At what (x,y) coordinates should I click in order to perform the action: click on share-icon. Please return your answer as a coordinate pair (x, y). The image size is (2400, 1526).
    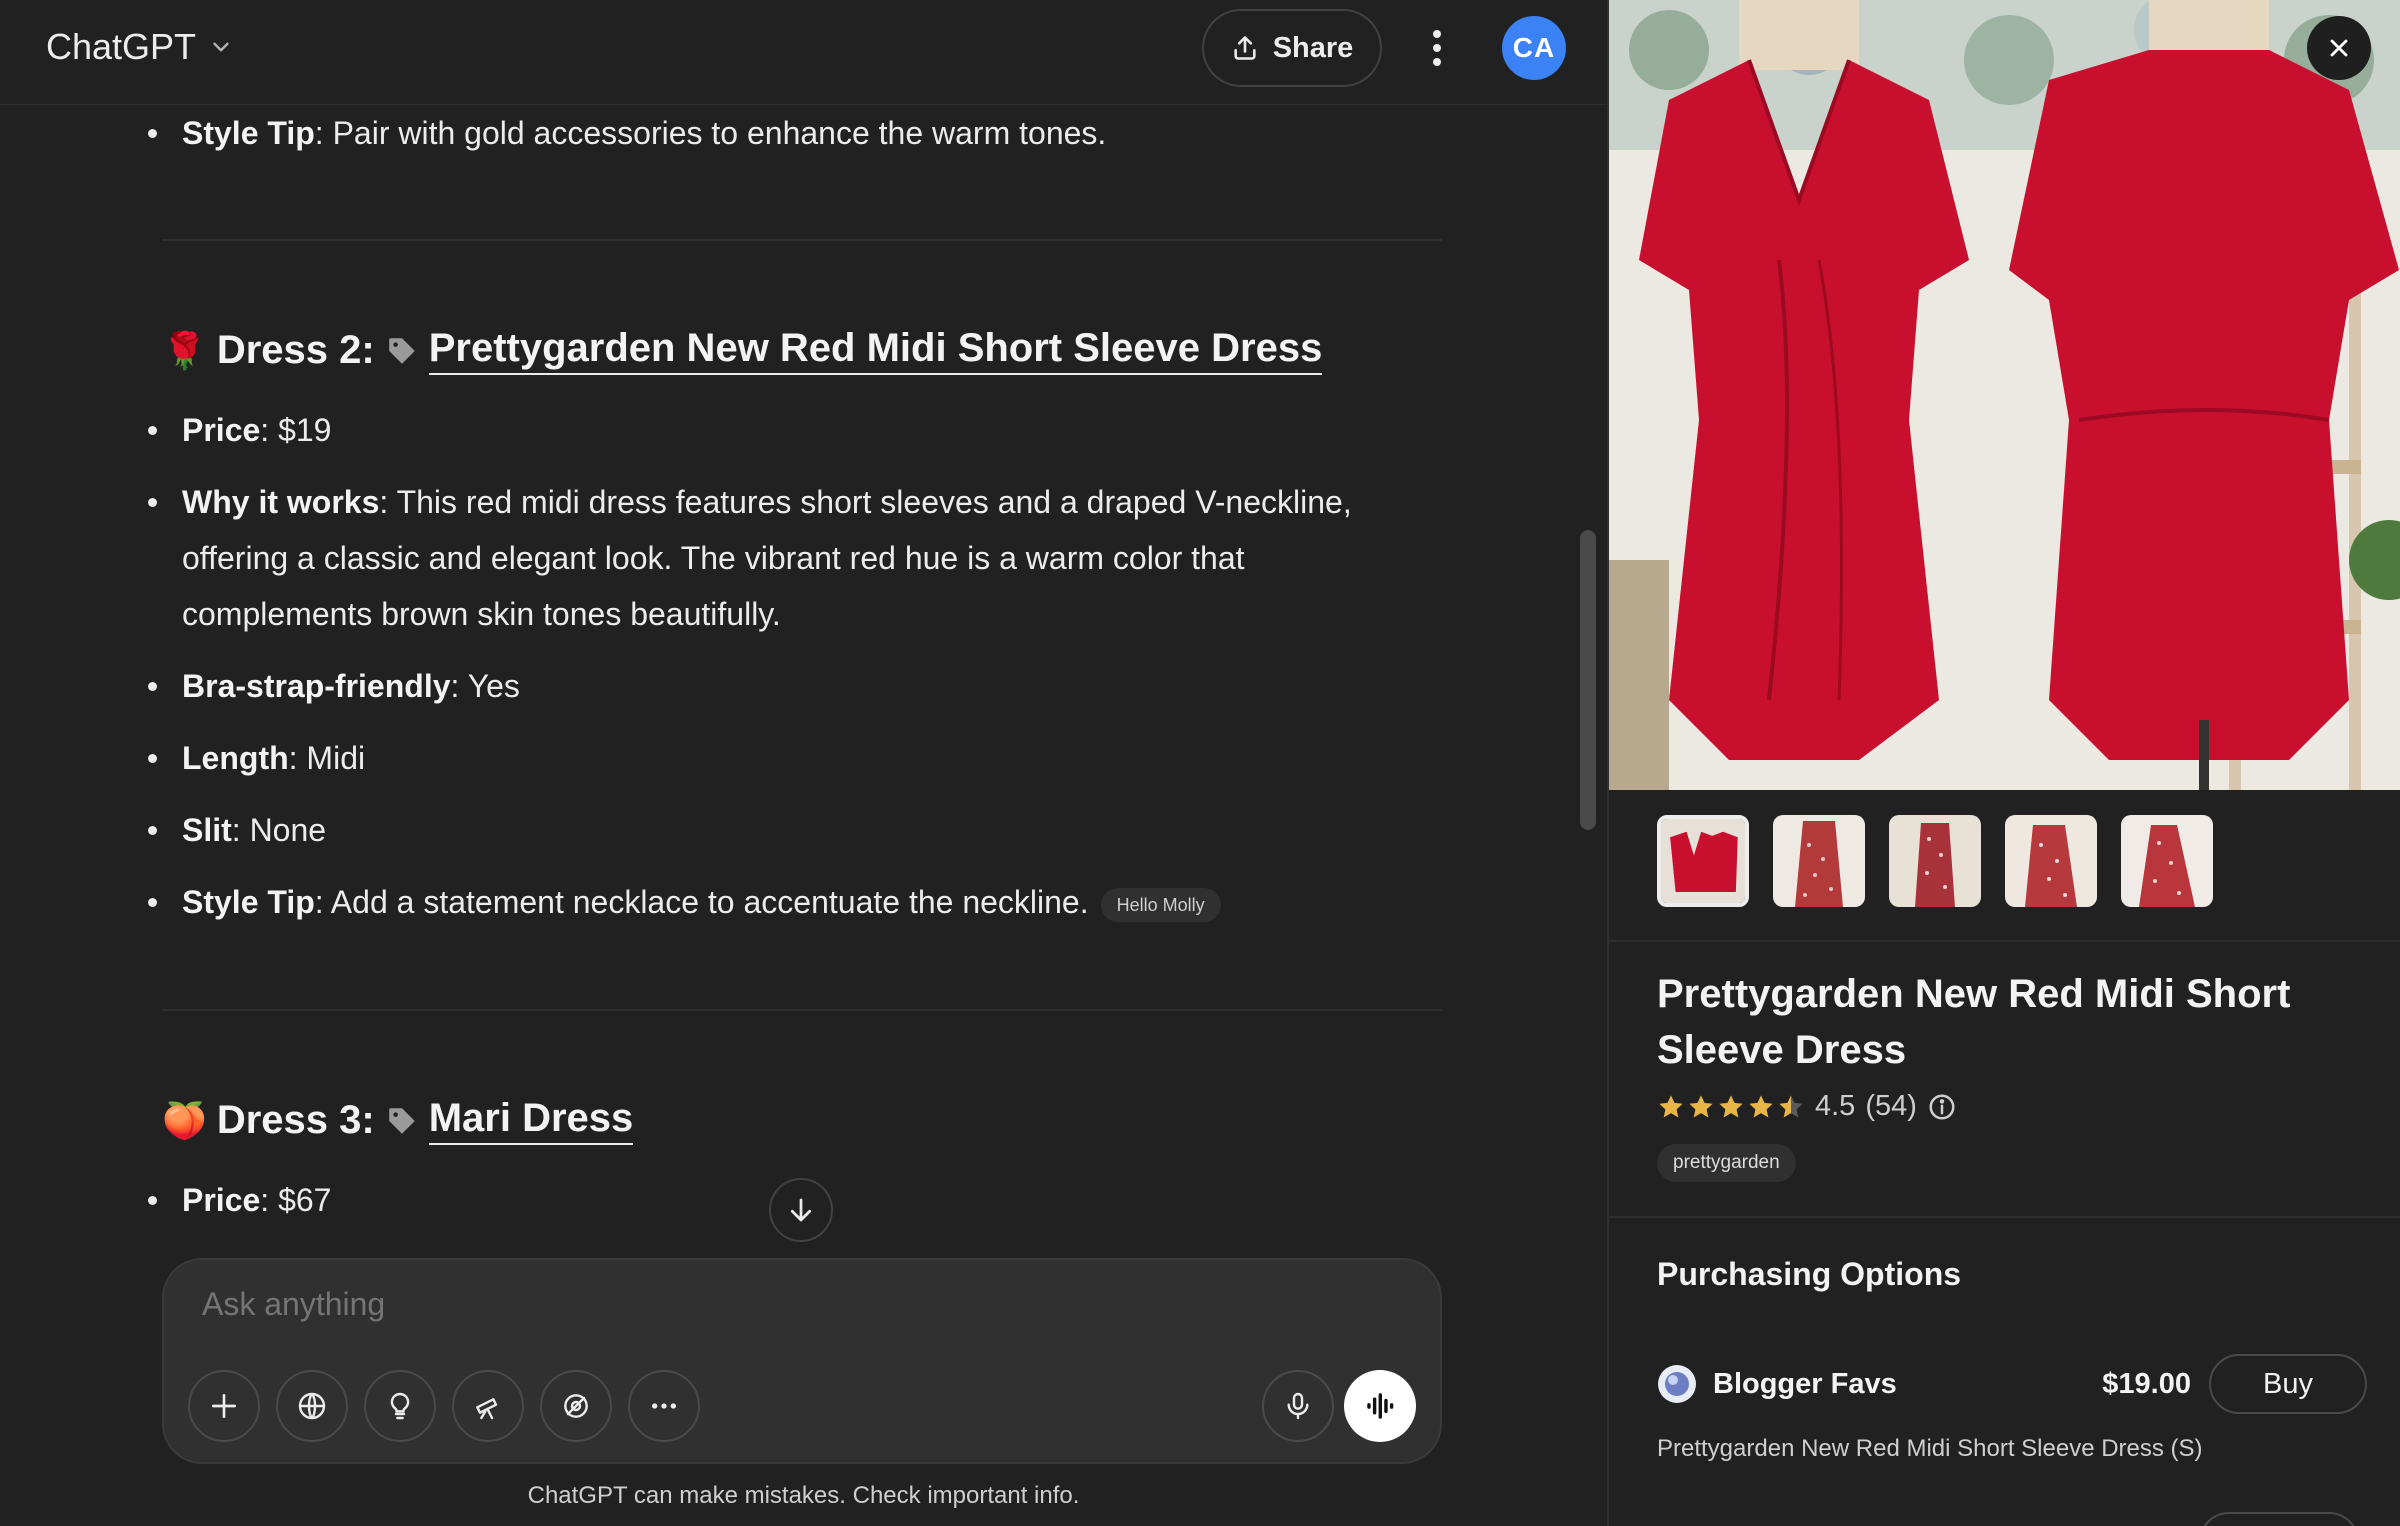
    Looking at the image, I should click on (1245, 48).